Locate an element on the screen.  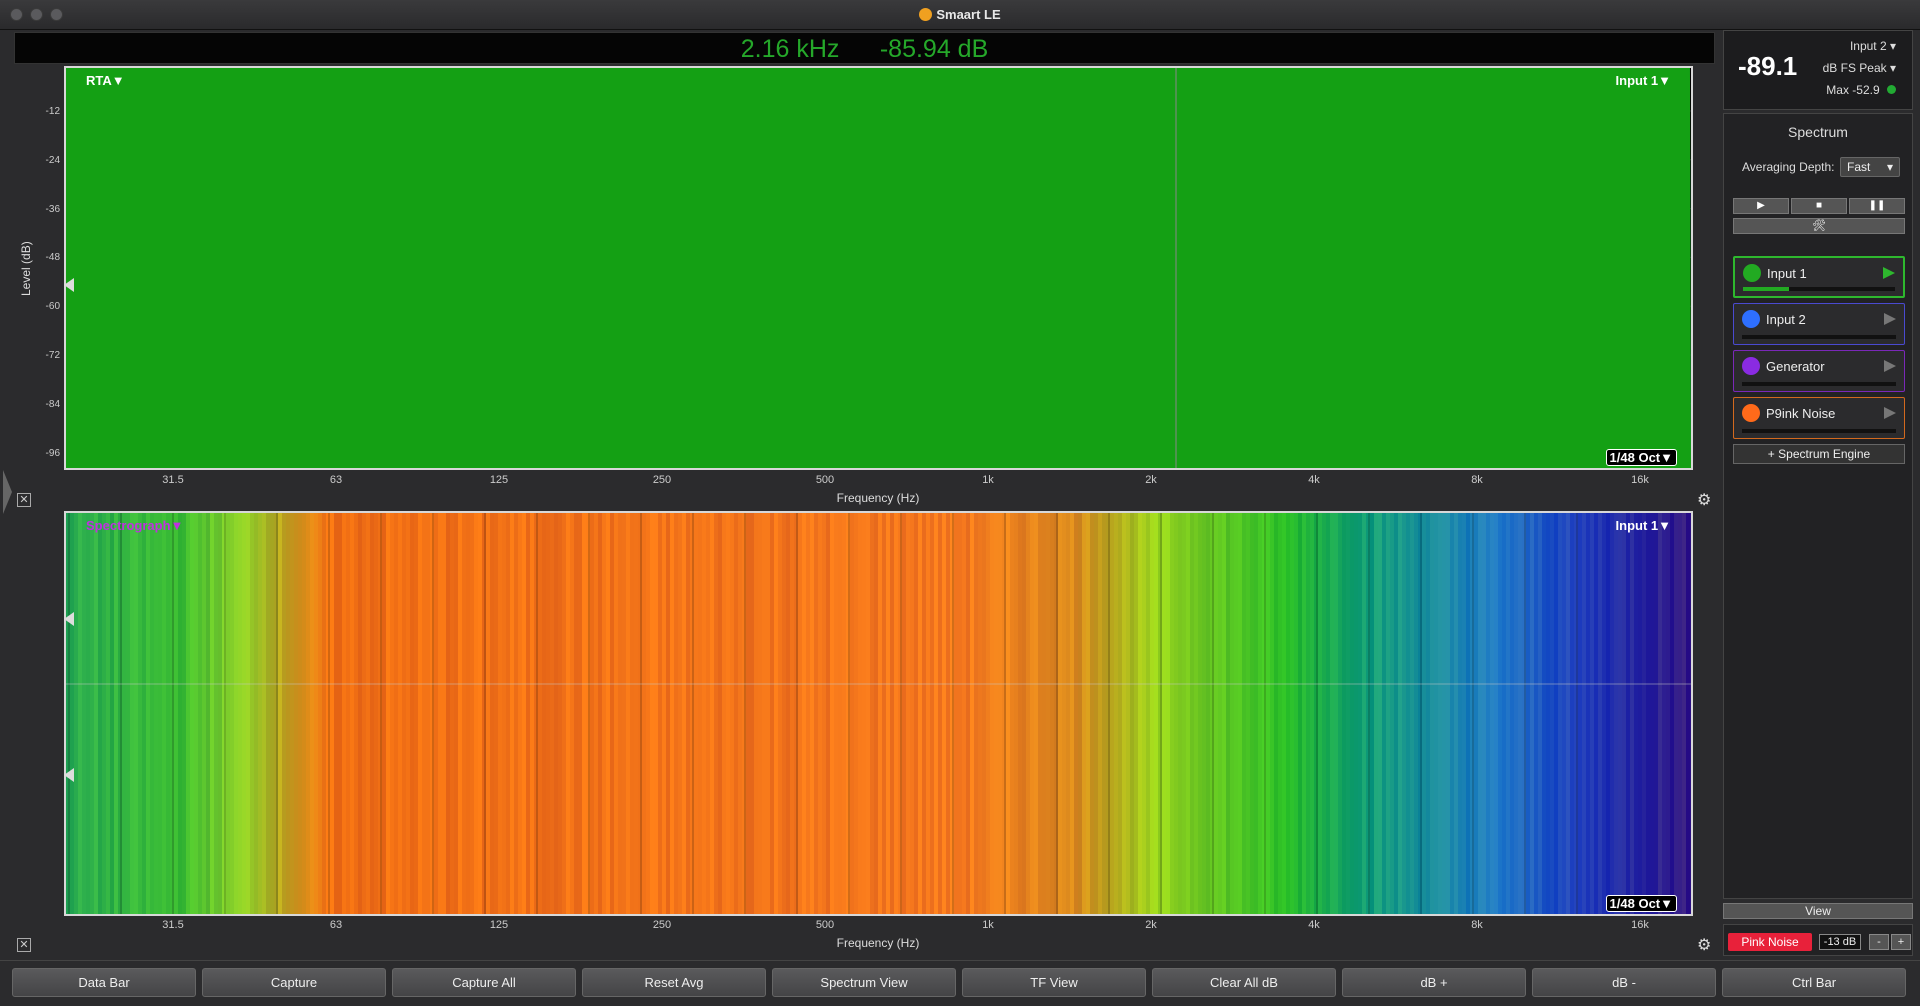
x-tick: 250 is located at coordinates (662, 480).